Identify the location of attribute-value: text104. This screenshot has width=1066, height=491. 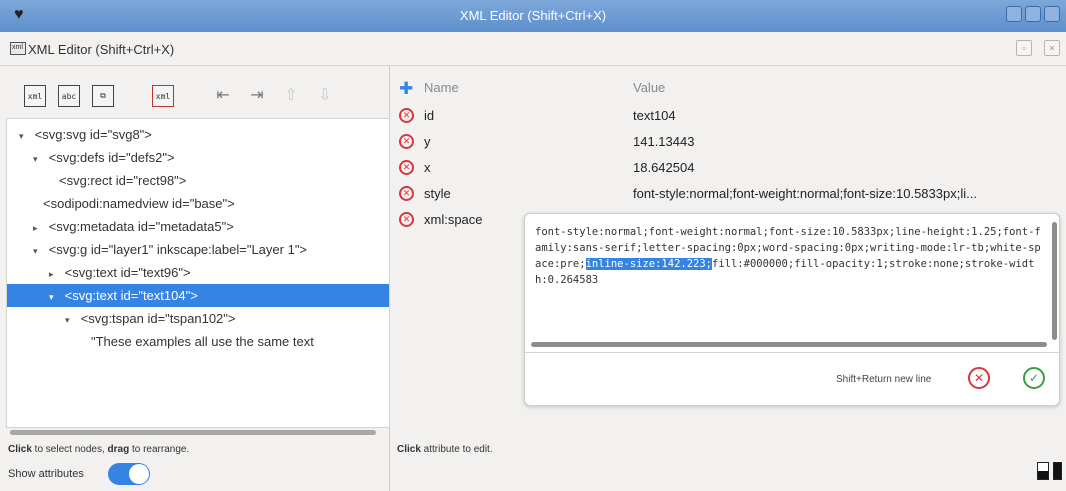
(848, 115).